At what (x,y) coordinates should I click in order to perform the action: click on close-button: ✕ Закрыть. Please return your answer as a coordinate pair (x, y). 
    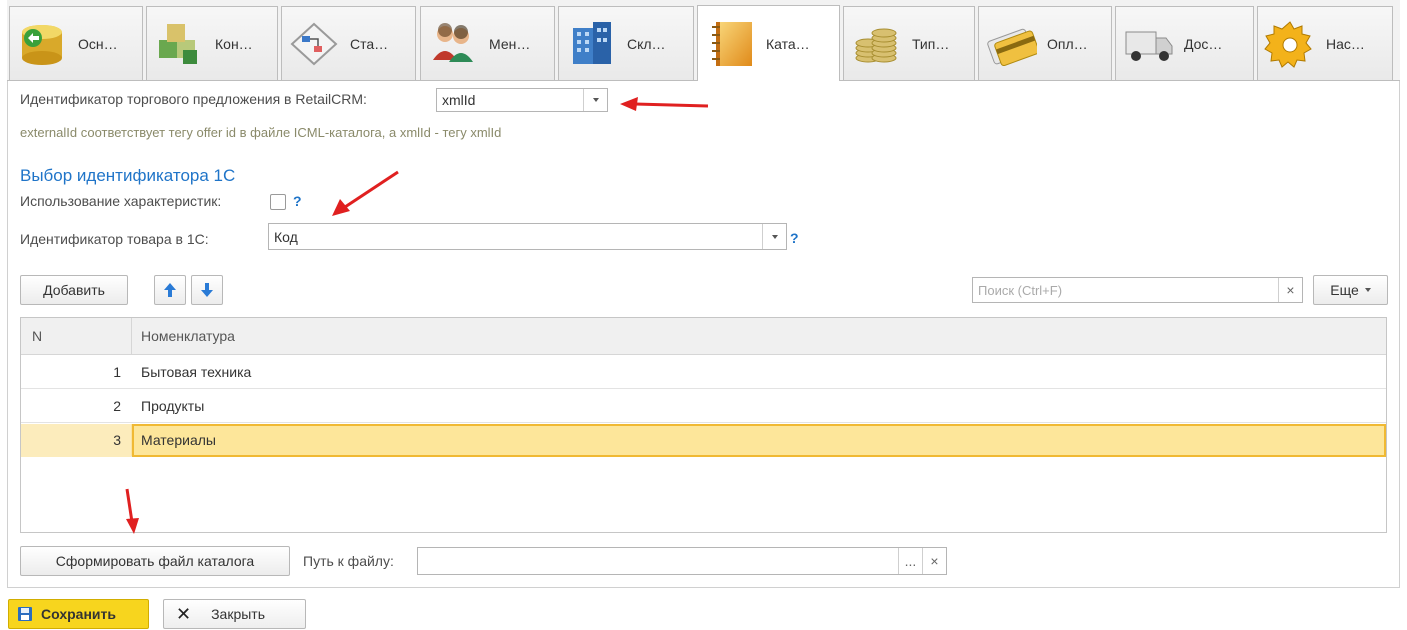
    Looking at the image, I should click on (234, 614).